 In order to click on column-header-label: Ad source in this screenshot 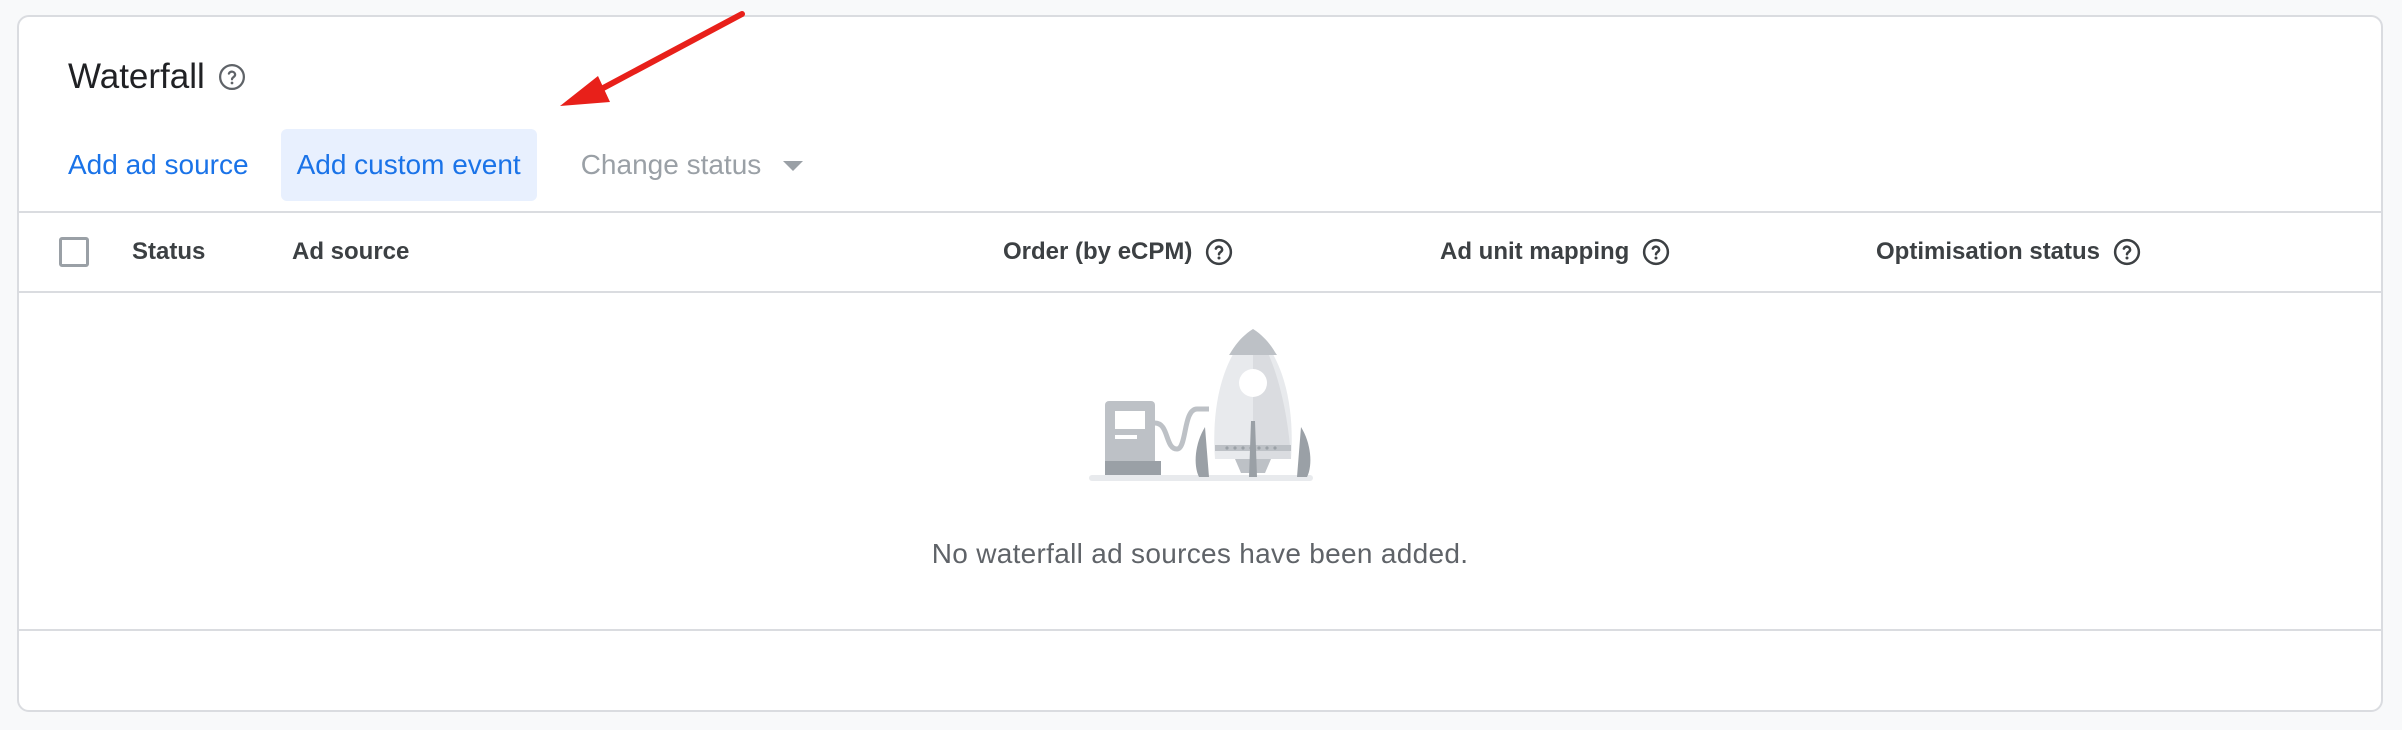, I will do `click(351, 251)`.